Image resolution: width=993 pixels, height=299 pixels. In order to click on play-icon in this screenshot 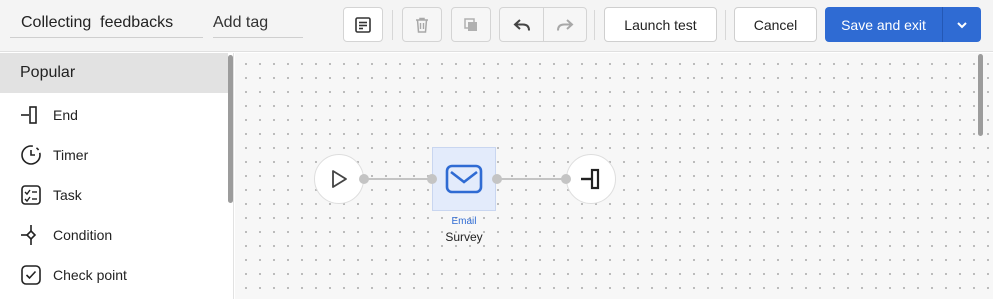, I will do `click(339, 179)`.